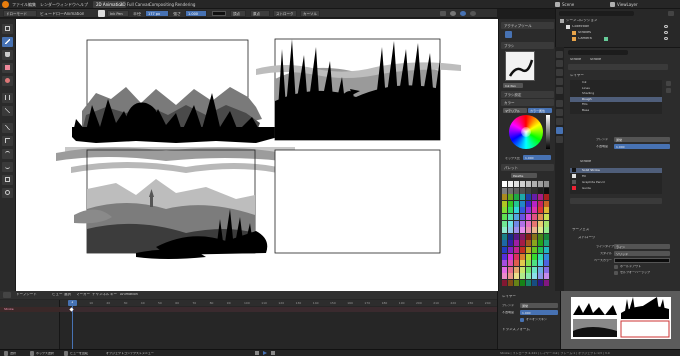  I want to click on blender-logo-icon, so click(5, 4).